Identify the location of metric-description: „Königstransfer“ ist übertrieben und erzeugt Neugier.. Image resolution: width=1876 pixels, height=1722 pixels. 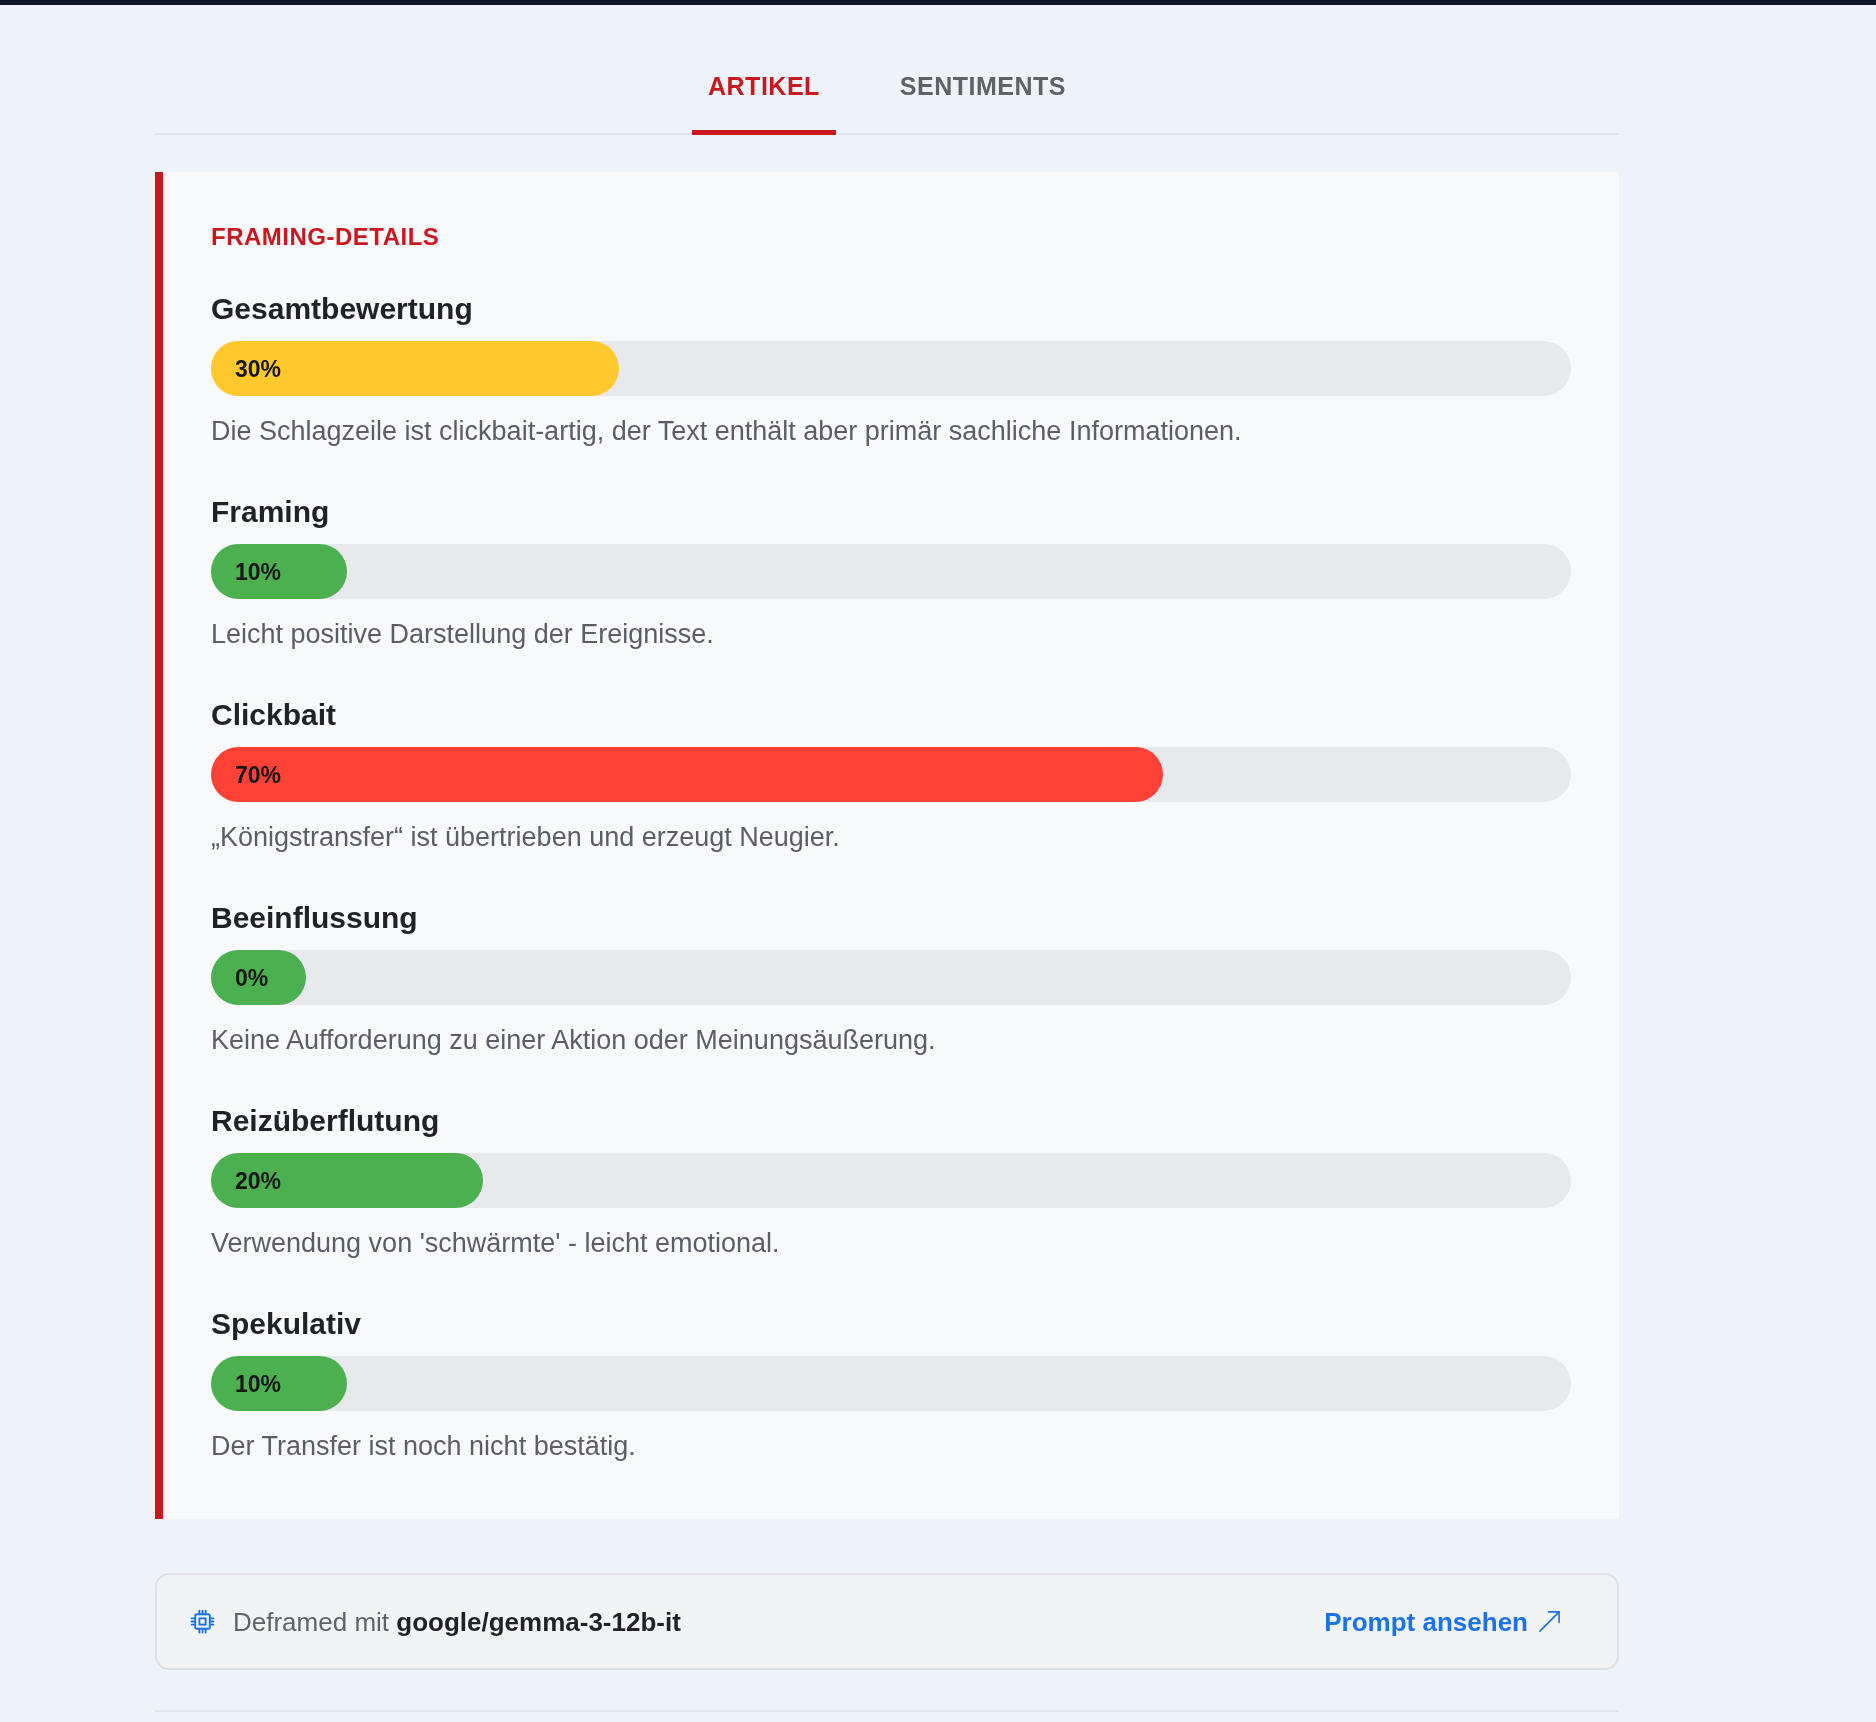
(526, 837).